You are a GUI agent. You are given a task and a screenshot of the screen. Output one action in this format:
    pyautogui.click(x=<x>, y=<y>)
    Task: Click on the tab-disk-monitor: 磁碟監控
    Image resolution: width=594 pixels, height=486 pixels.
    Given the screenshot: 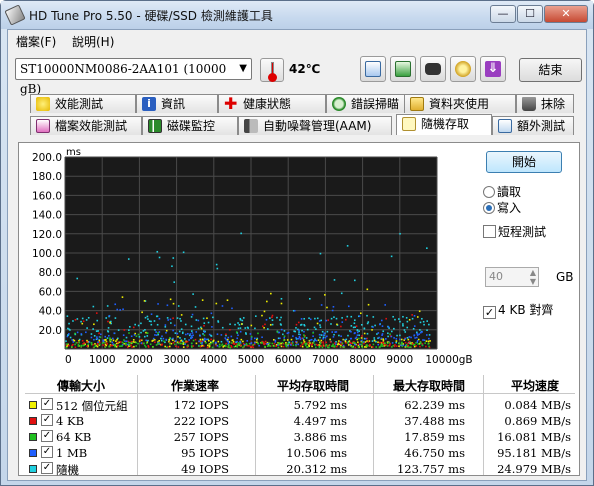 What is the action you would take?
    pyautogui.click(x=190, y=125)
    